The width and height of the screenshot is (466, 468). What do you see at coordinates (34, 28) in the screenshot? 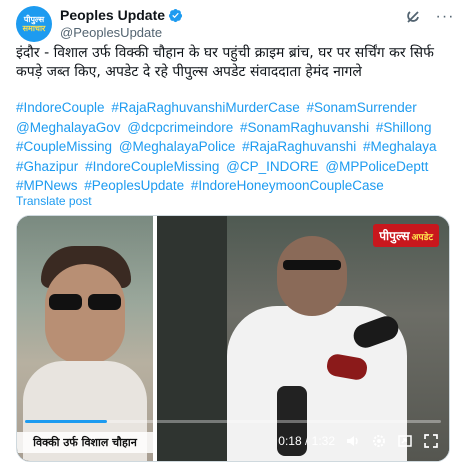
I see `avatar-text-bottom: समाचार` at bounding box center [34, 28].